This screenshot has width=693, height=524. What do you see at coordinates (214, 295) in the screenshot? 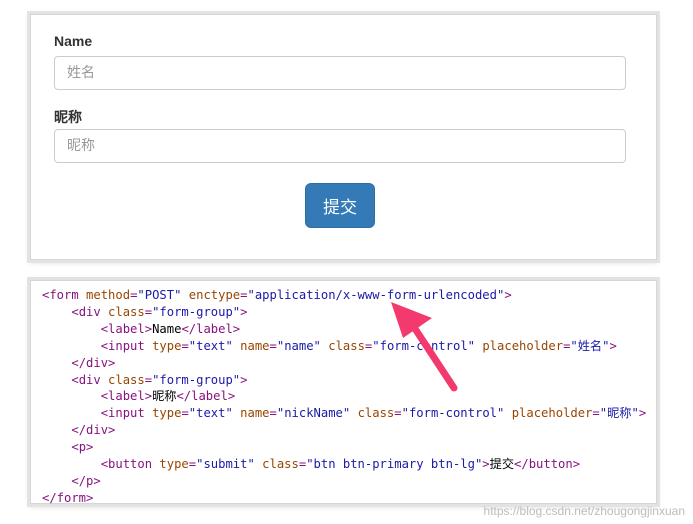
I see `code-token: enctype` at bounding box center [214, 295].